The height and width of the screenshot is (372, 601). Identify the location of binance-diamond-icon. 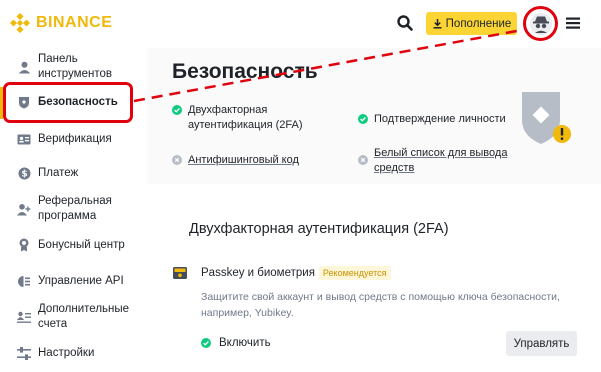
(20, 23).